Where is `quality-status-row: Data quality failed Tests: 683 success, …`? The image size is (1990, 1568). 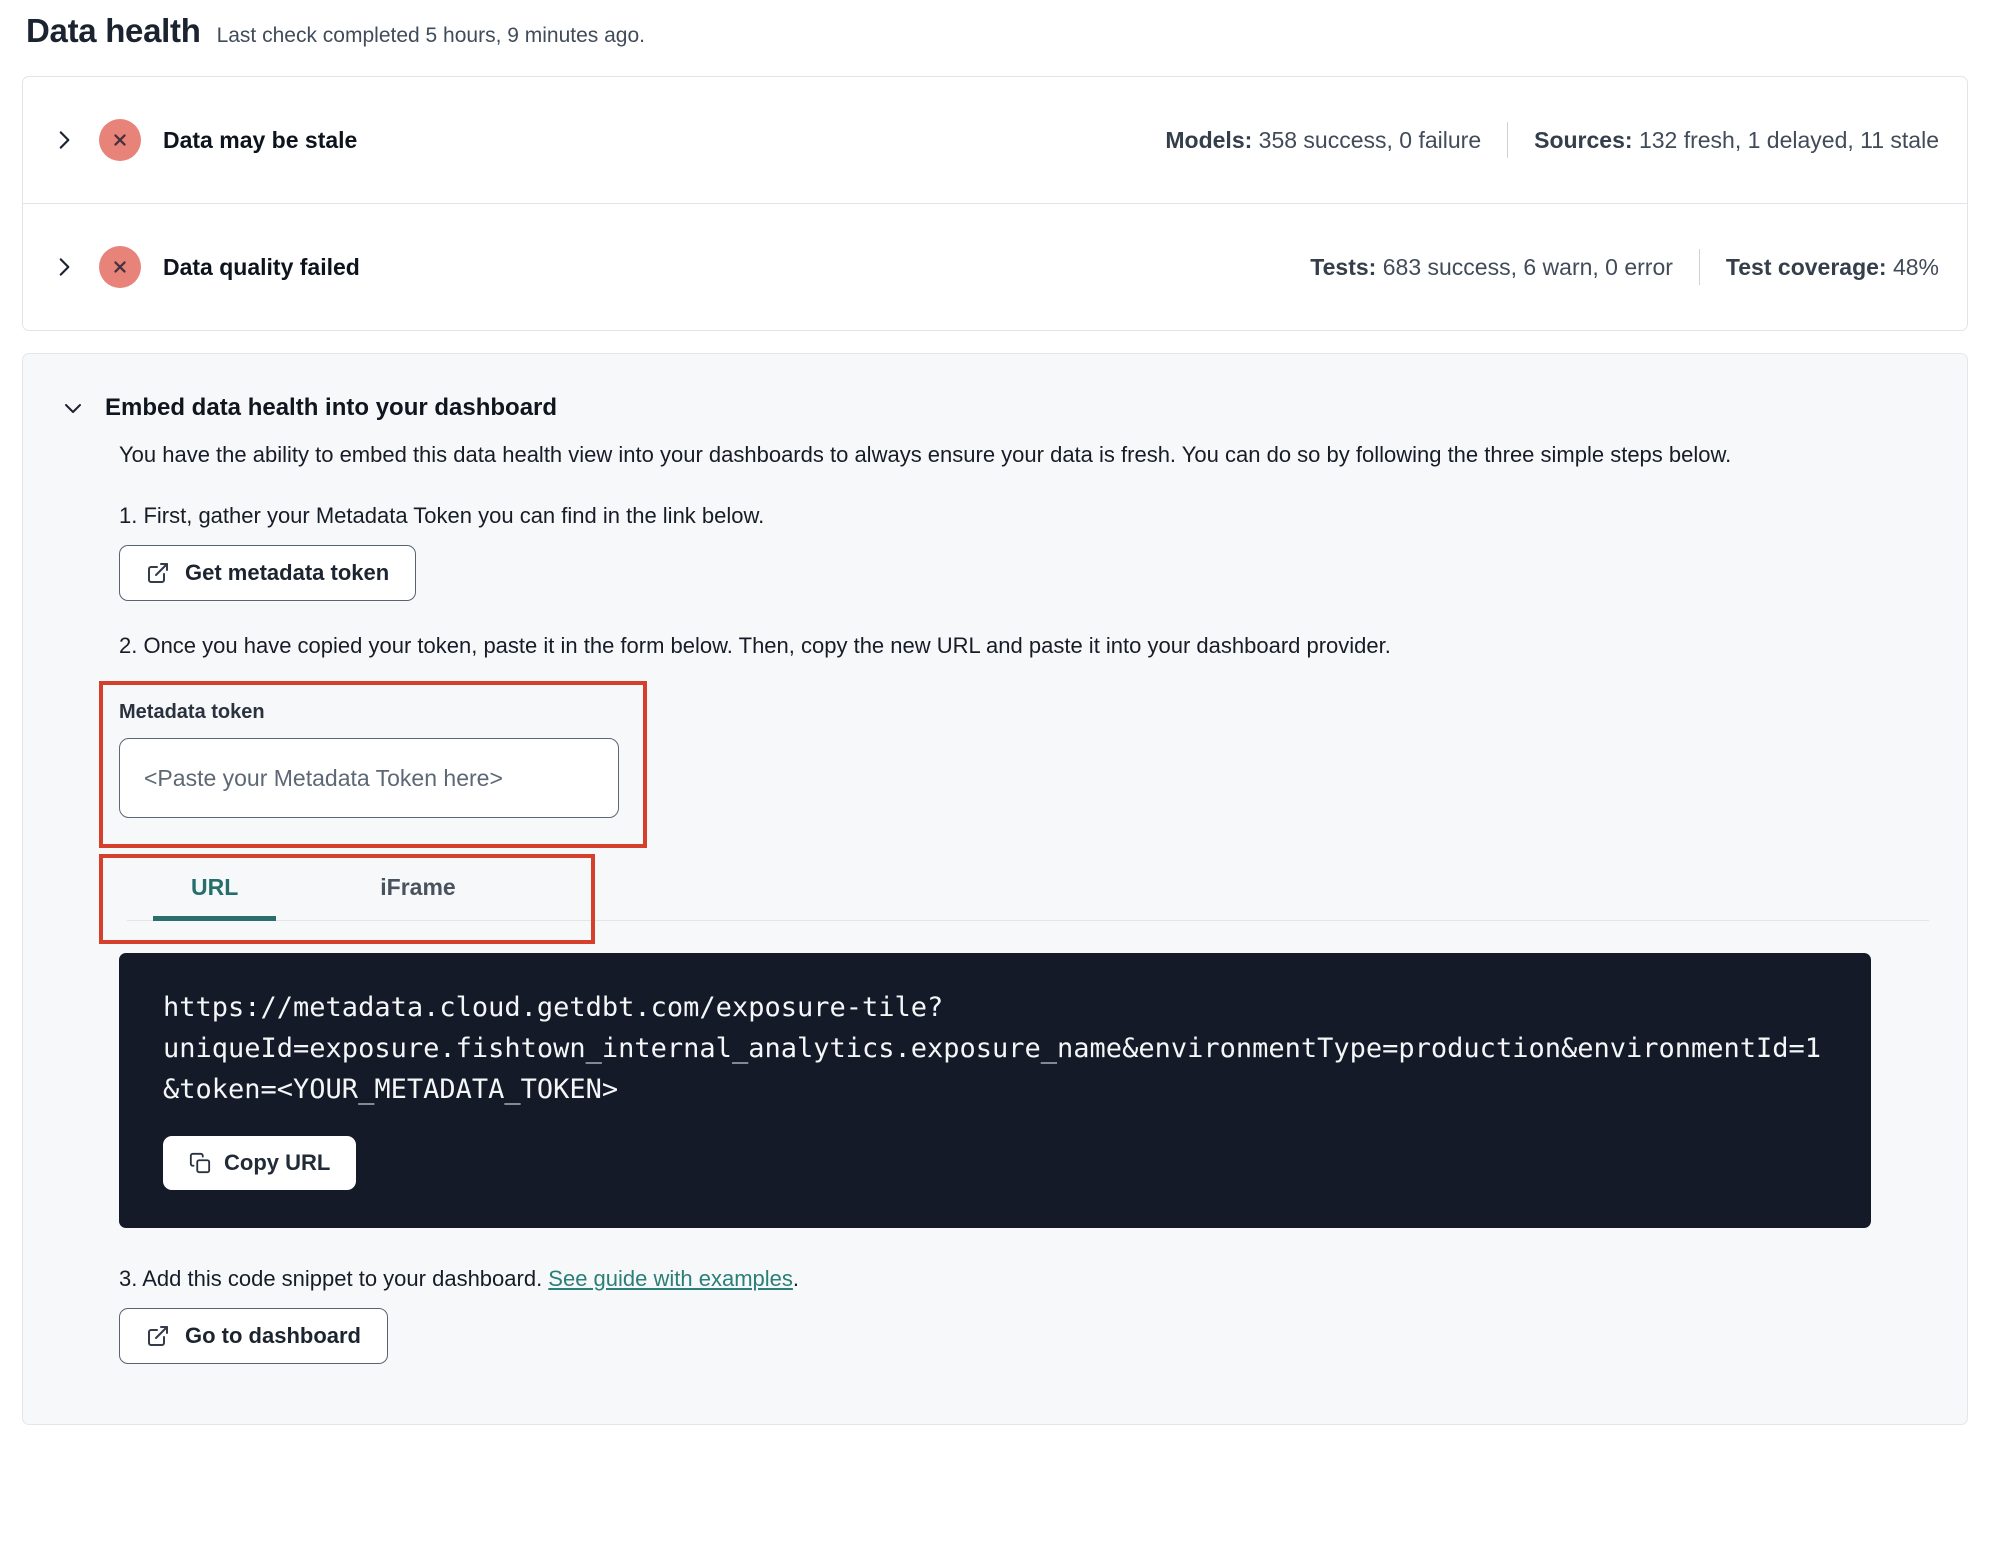 quality-status-row: Data quality failed Tests: 683 success, … is located at coordinates (995, 267).